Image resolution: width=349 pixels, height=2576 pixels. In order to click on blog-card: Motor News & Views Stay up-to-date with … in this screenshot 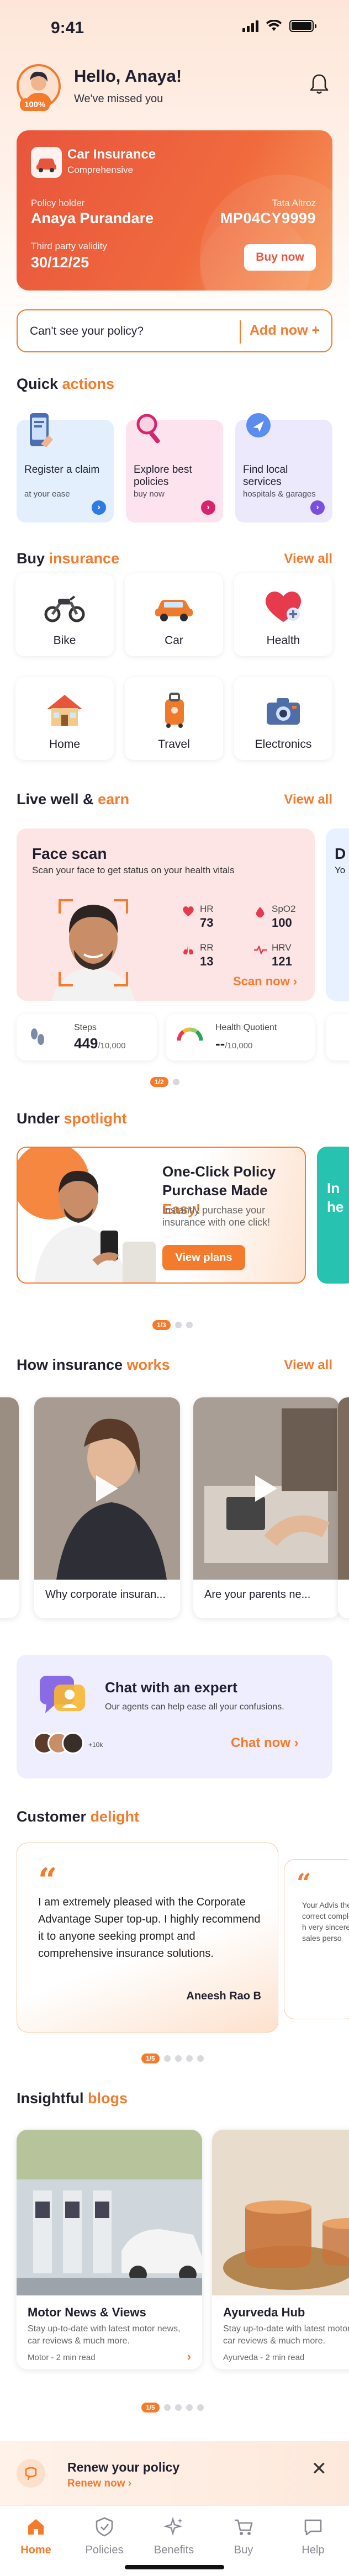, I will do `click(109, 2249)`.